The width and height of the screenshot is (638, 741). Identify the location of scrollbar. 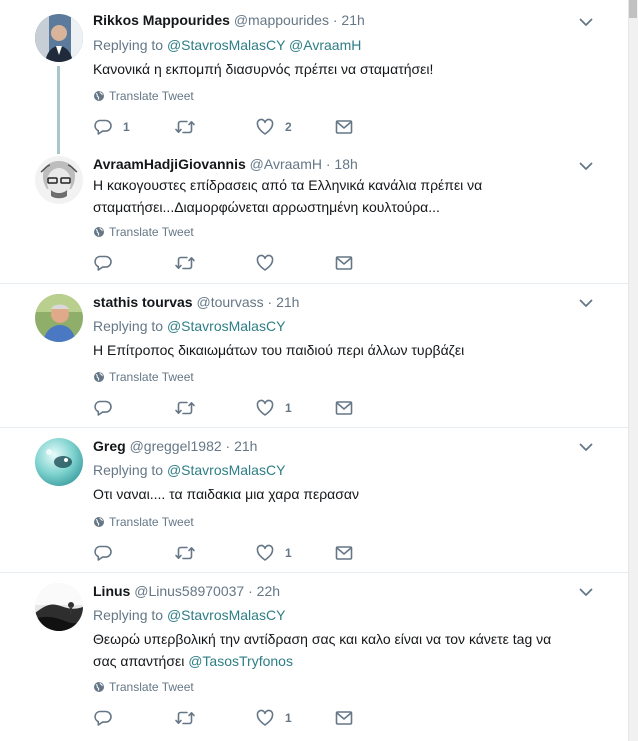
(633, 370).